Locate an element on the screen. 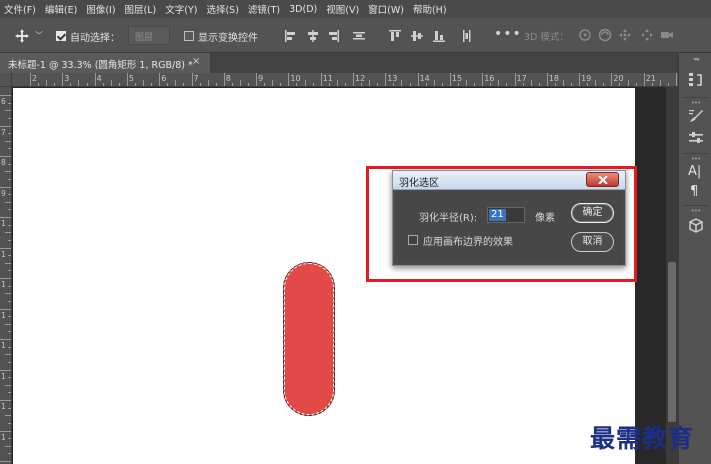 This screenshot has width=711, height=464. ruler-label: 8 is located at coordinates (228, 78).